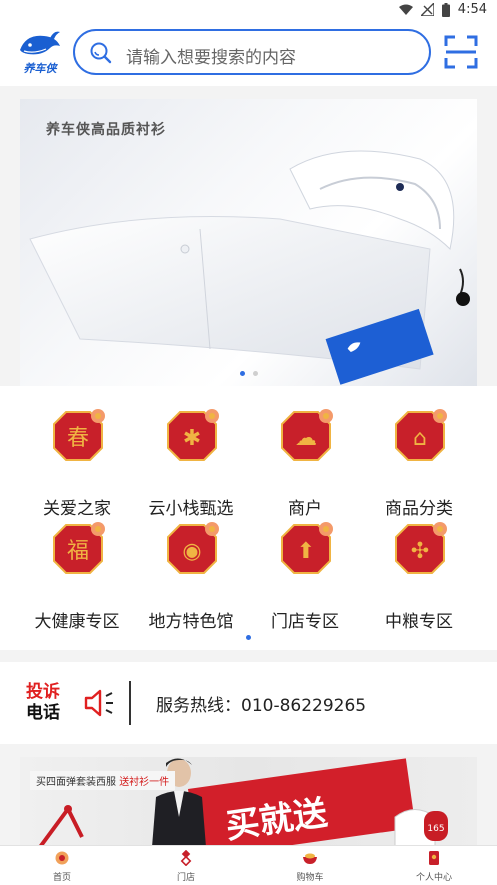  I want to click on temple-icon: ⌂, so click(421, 435).